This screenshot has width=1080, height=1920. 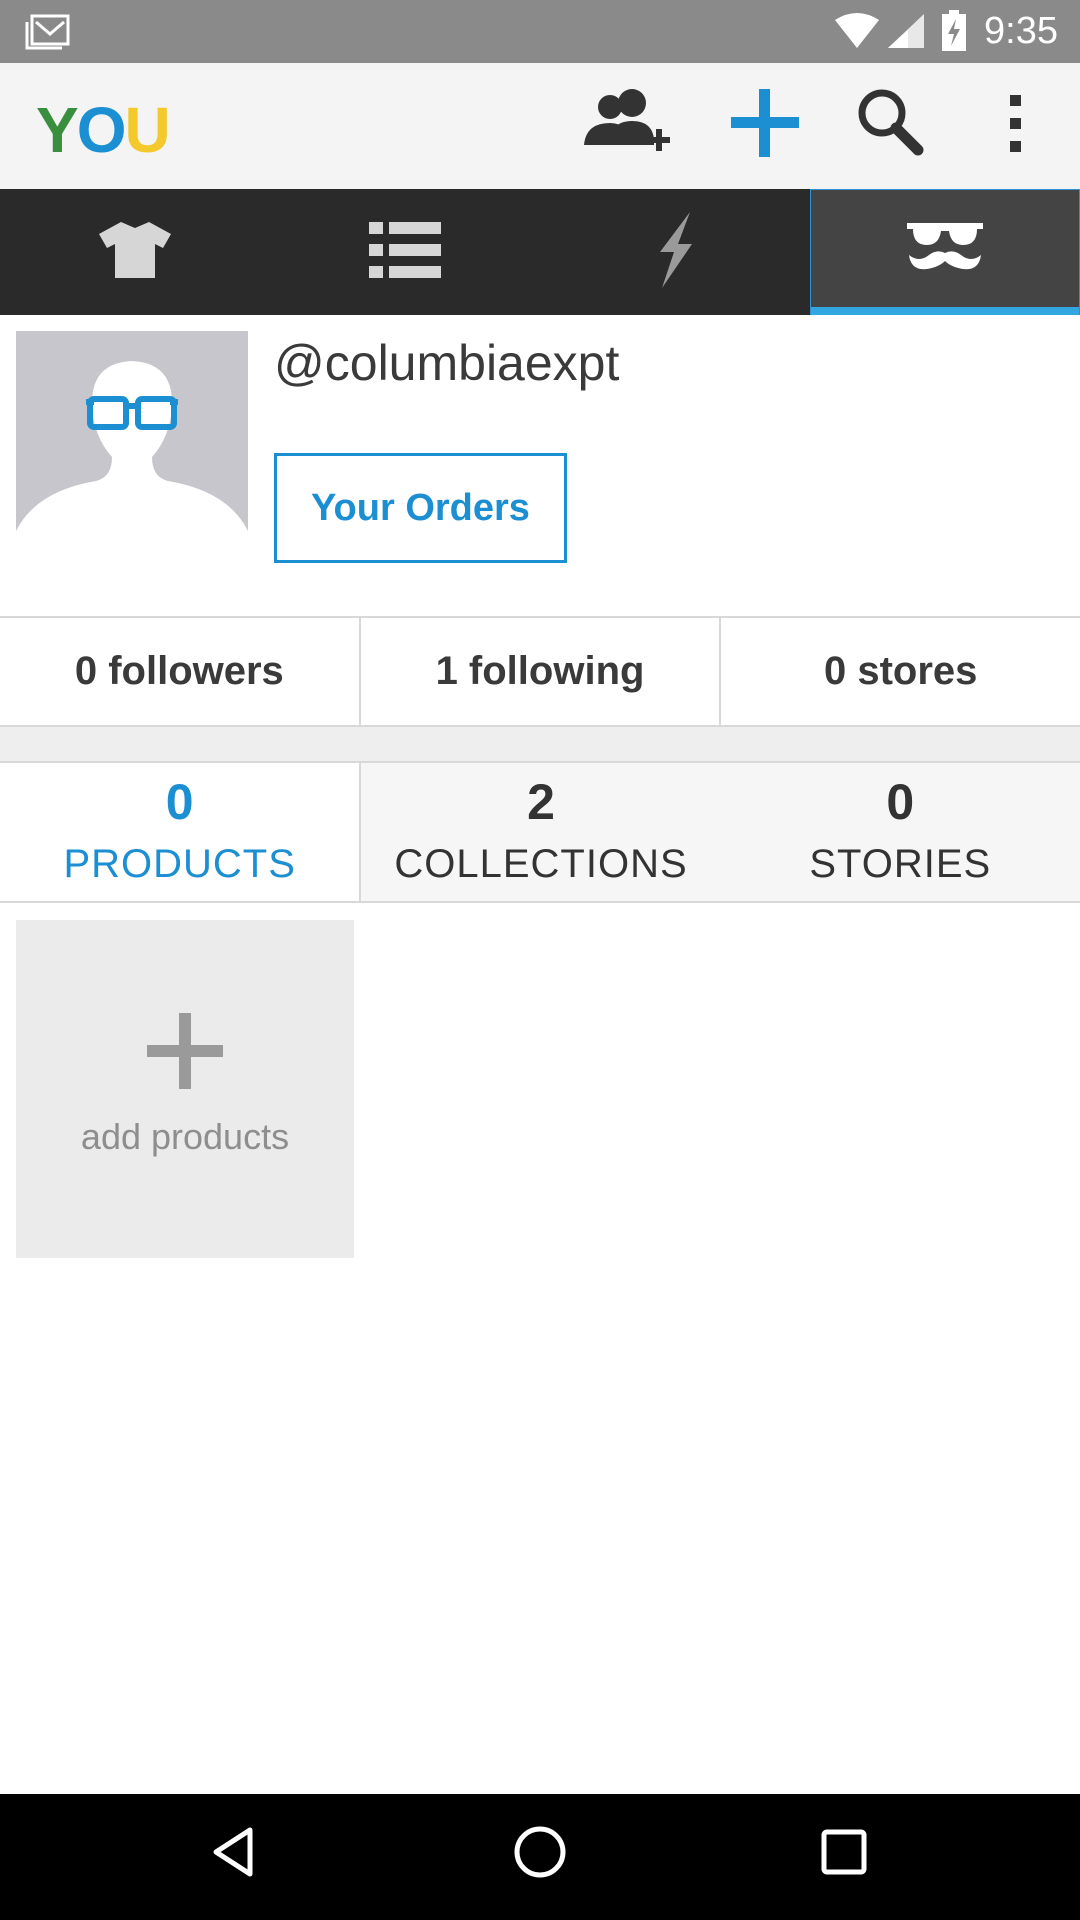 I want to click on stores-stat: 0 stores, so click(x=899, y=671).